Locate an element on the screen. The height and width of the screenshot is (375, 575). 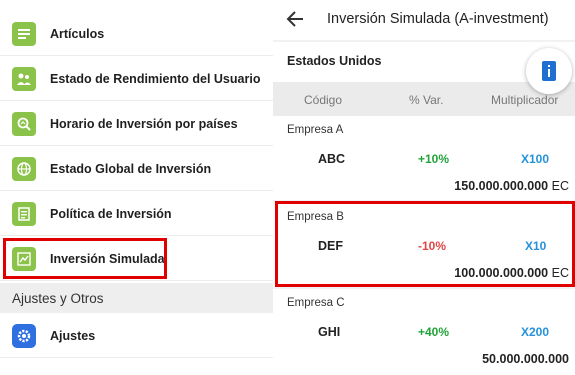
company-name: Empresa C is located at coordinates (316, 303).